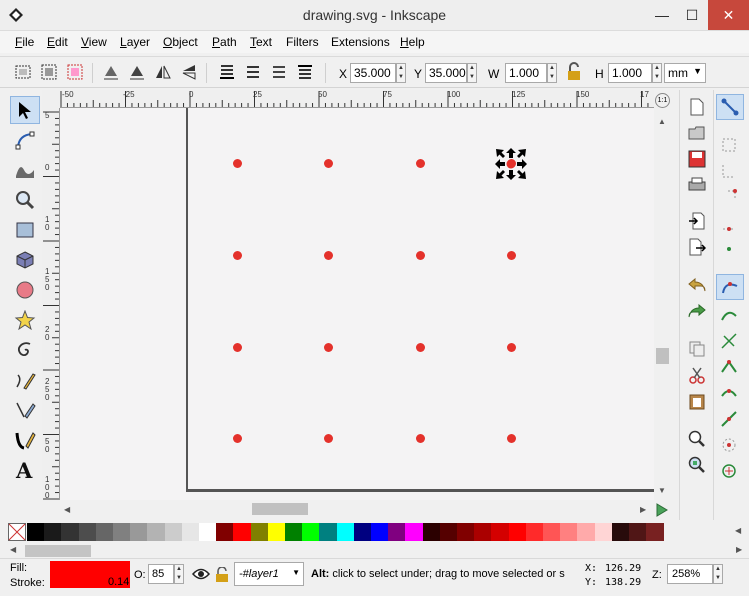  Describe the element at coordinates (357, 509) in the screenshot. I see `horizontal-scrollbar: ◀ ▶` at that location.